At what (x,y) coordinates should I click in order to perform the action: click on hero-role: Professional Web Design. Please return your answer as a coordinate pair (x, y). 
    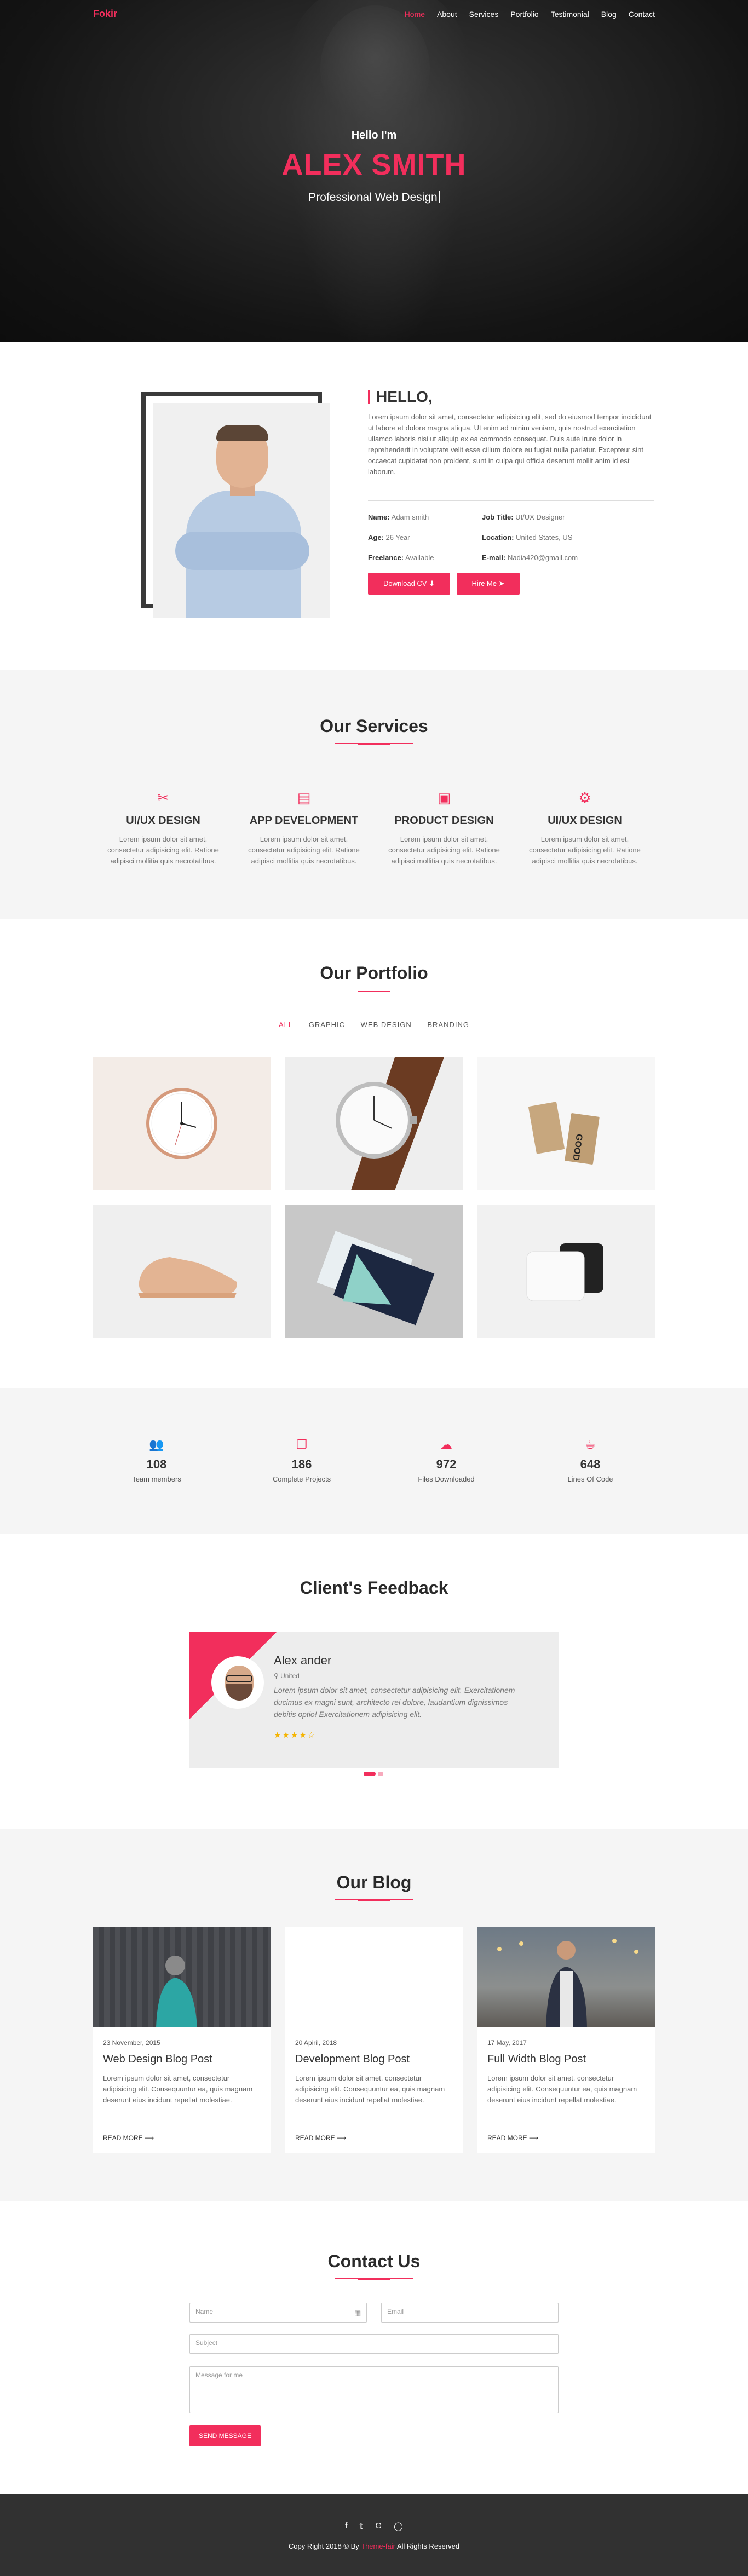
    Looking at the image, I should click on (374, 197).